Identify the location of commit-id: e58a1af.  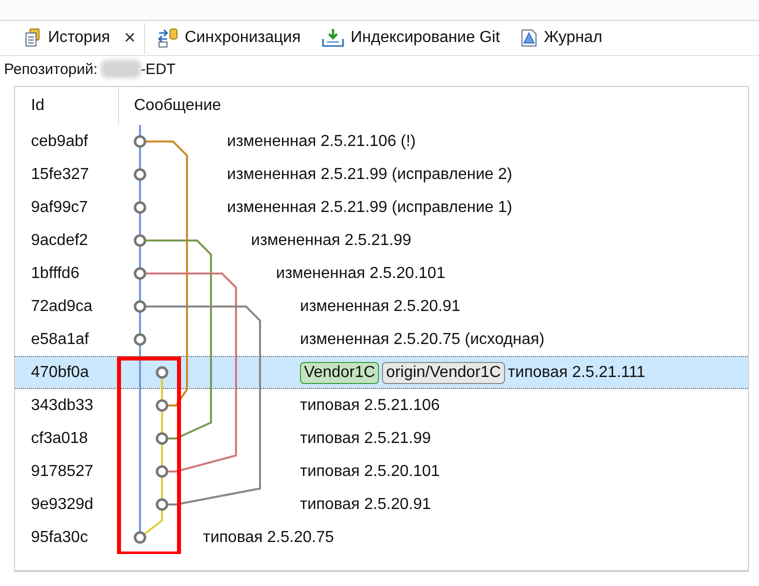
(60, 339).